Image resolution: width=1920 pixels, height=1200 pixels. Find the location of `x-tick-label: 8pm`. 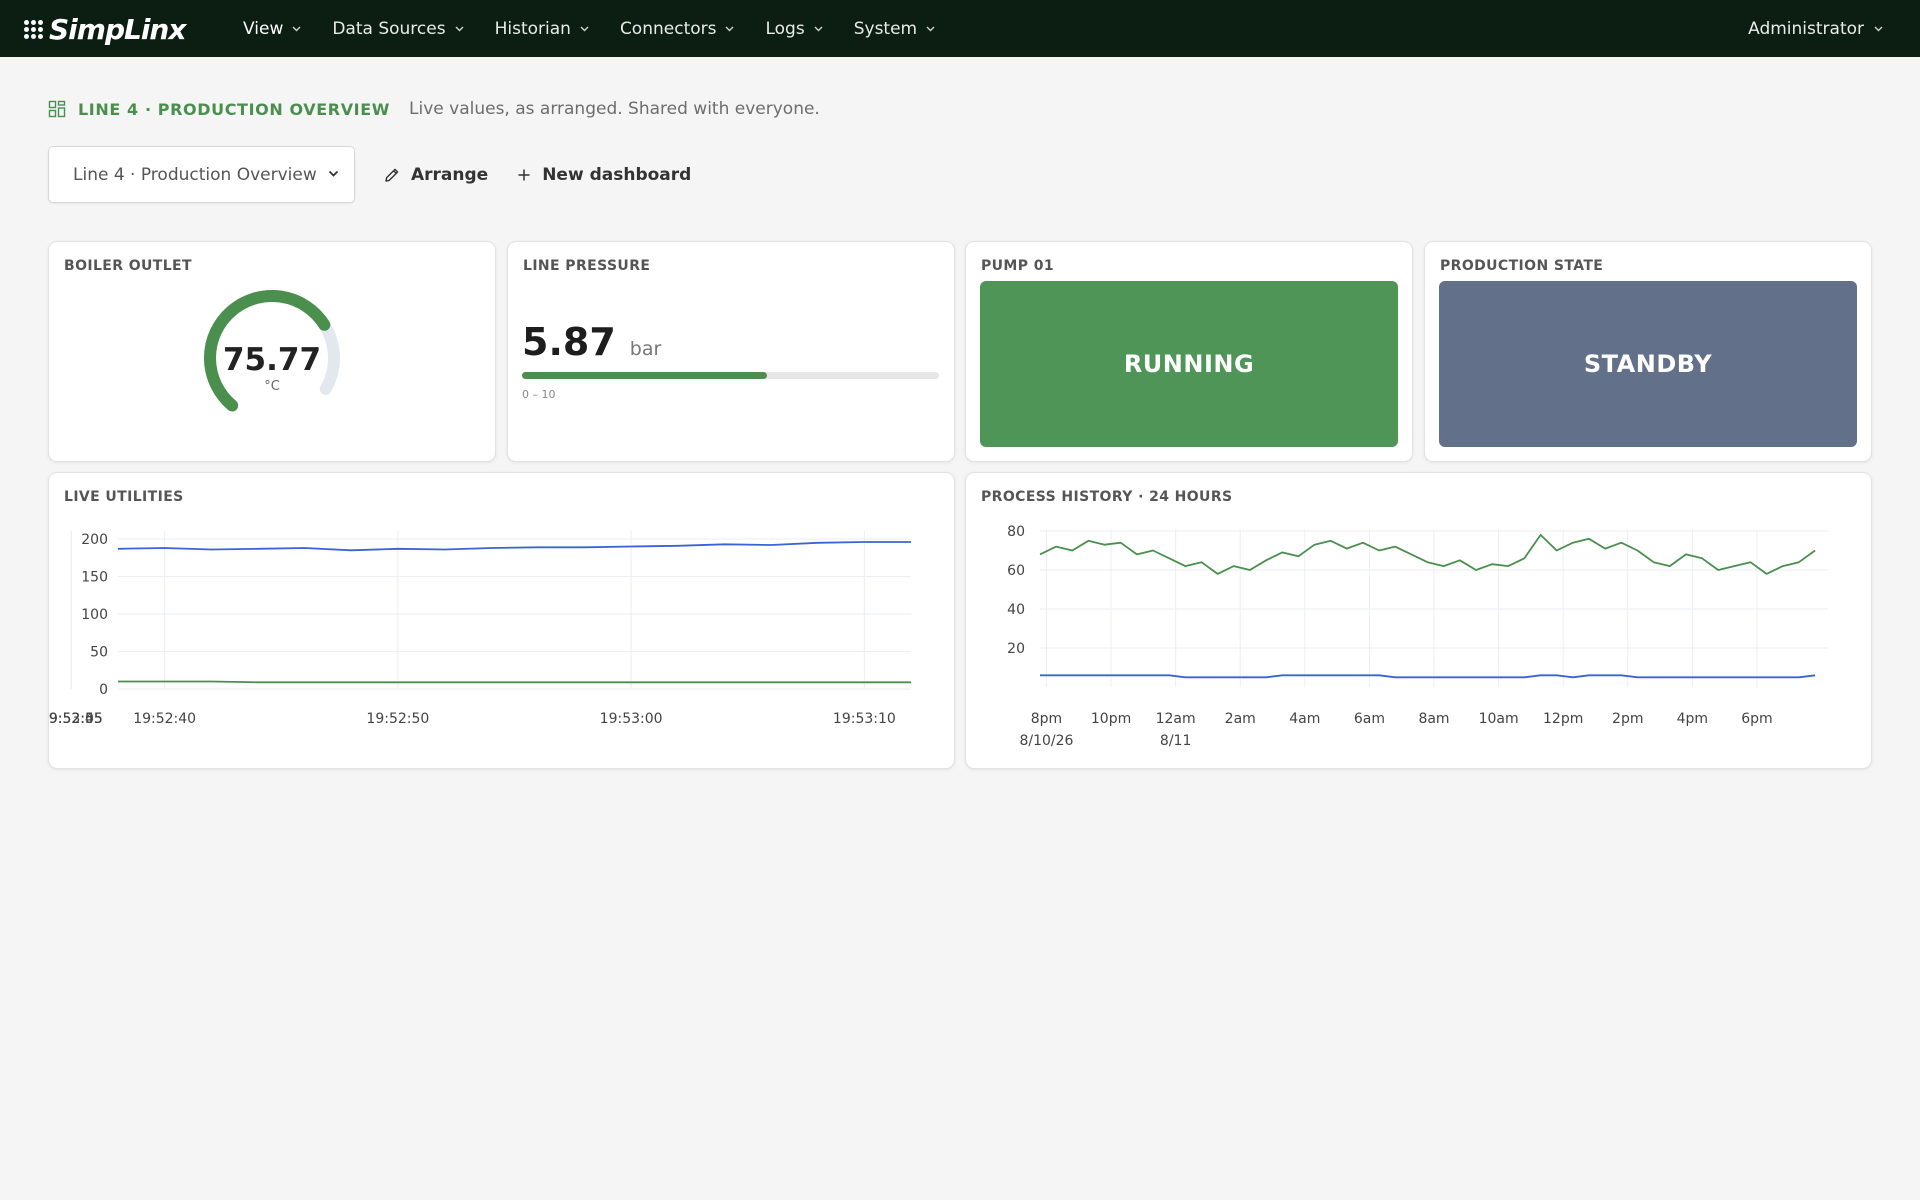

x-tick-label: 8pm is located at coordinates (1046, 719).